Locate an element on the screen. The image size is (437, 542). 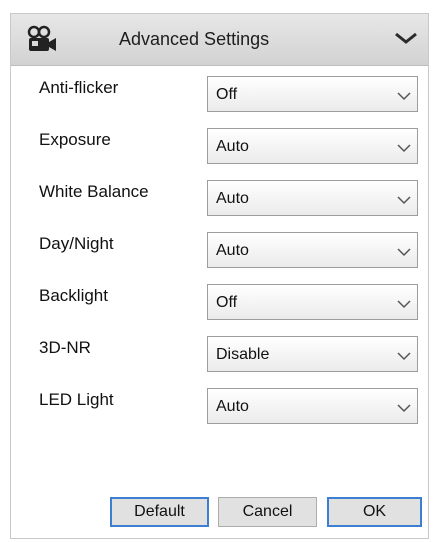
setting-row-exposure: Exposure Auto is located at coordinates (219, 148).